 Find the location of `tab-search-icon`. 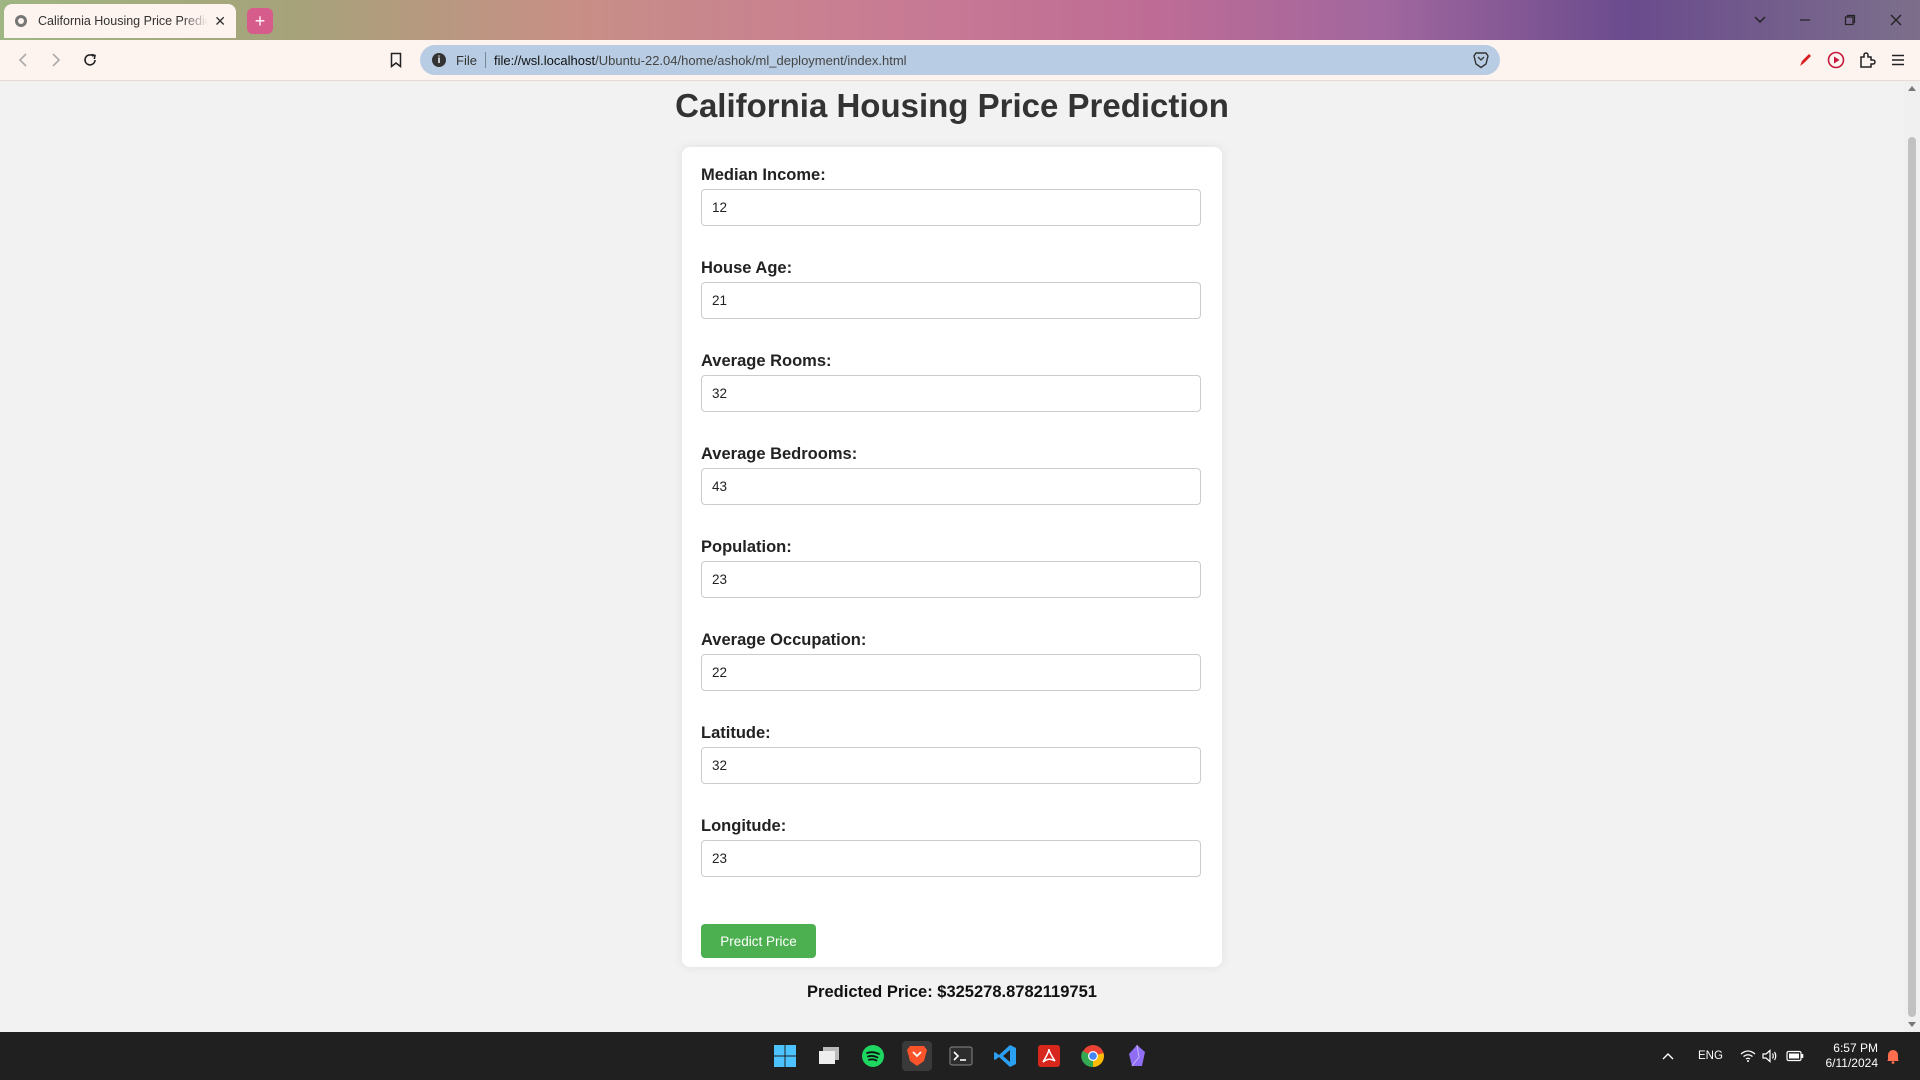

tab-search-icon is located at coordinates (1760, 20).